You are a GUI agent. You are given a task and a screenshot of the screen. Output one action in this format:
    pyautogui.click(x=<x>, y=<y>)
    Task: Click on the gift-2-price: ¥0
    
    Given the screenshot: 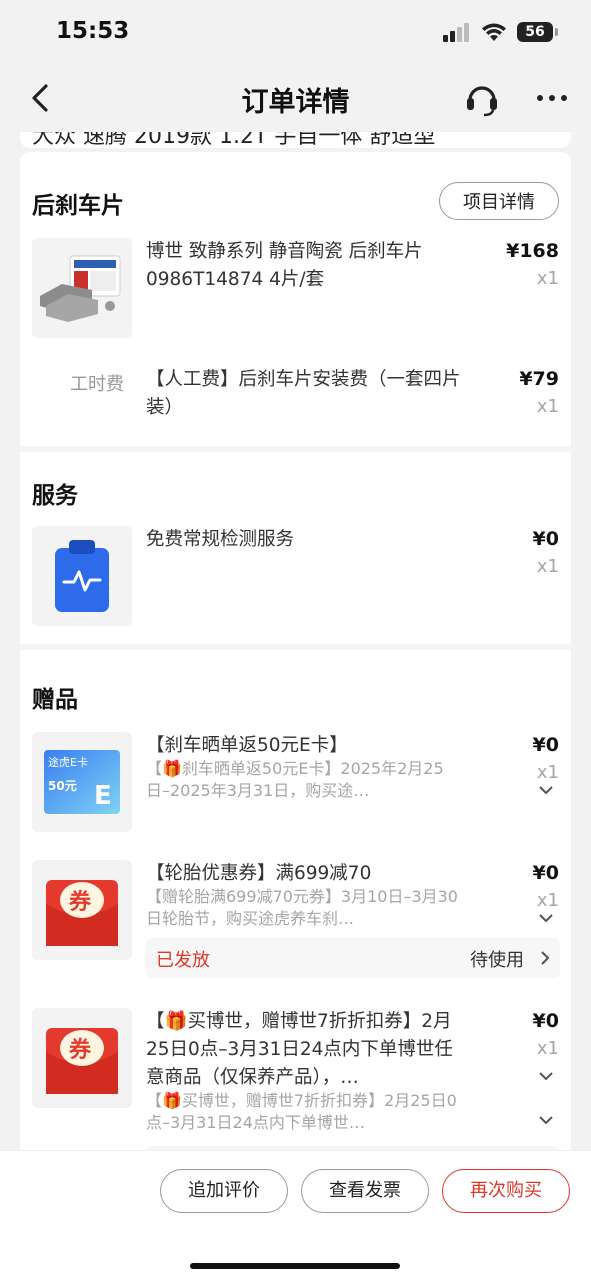 What is the action you would take?
    pyautogui.click(x=545, y=873)
    